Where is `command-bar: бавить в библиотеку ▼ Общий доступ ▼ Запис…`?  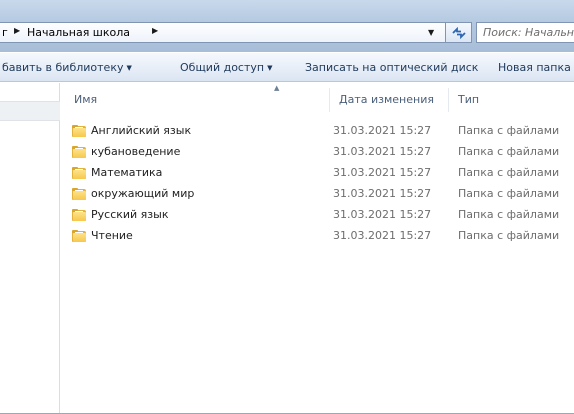
command-bar: бавить в библиотеку ▼ Общий доступ ▼ Запис… is located at coordinates (287, 67).